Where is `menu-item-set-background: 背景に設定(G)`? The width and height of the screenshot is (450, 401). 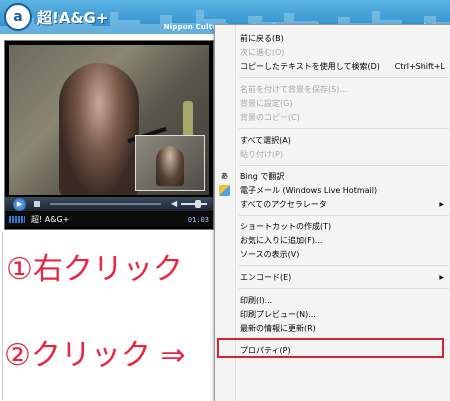
menu-item-set-background: 背景に設定(G) is located at coordinates (332, 103).